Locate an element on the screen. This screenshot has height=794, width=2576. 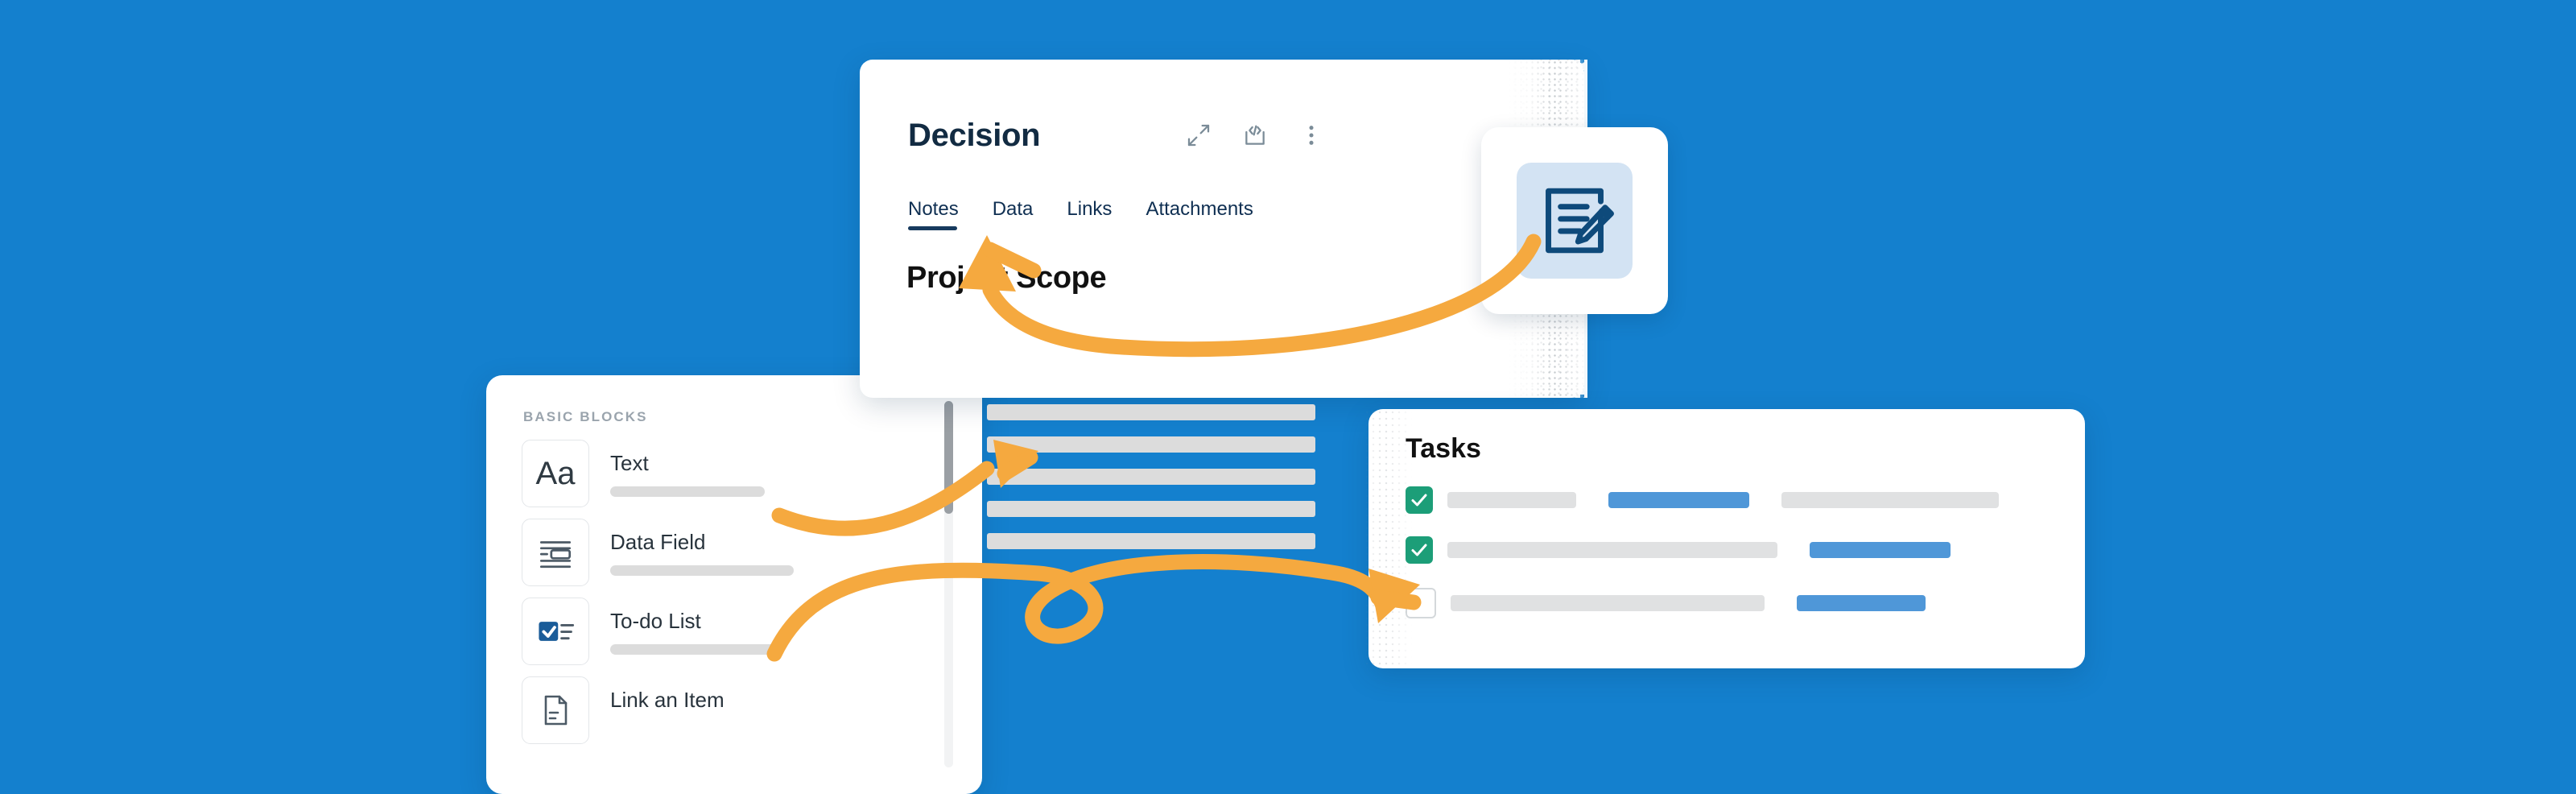
note-body-placeholder is located at coordinates (1151, 485).